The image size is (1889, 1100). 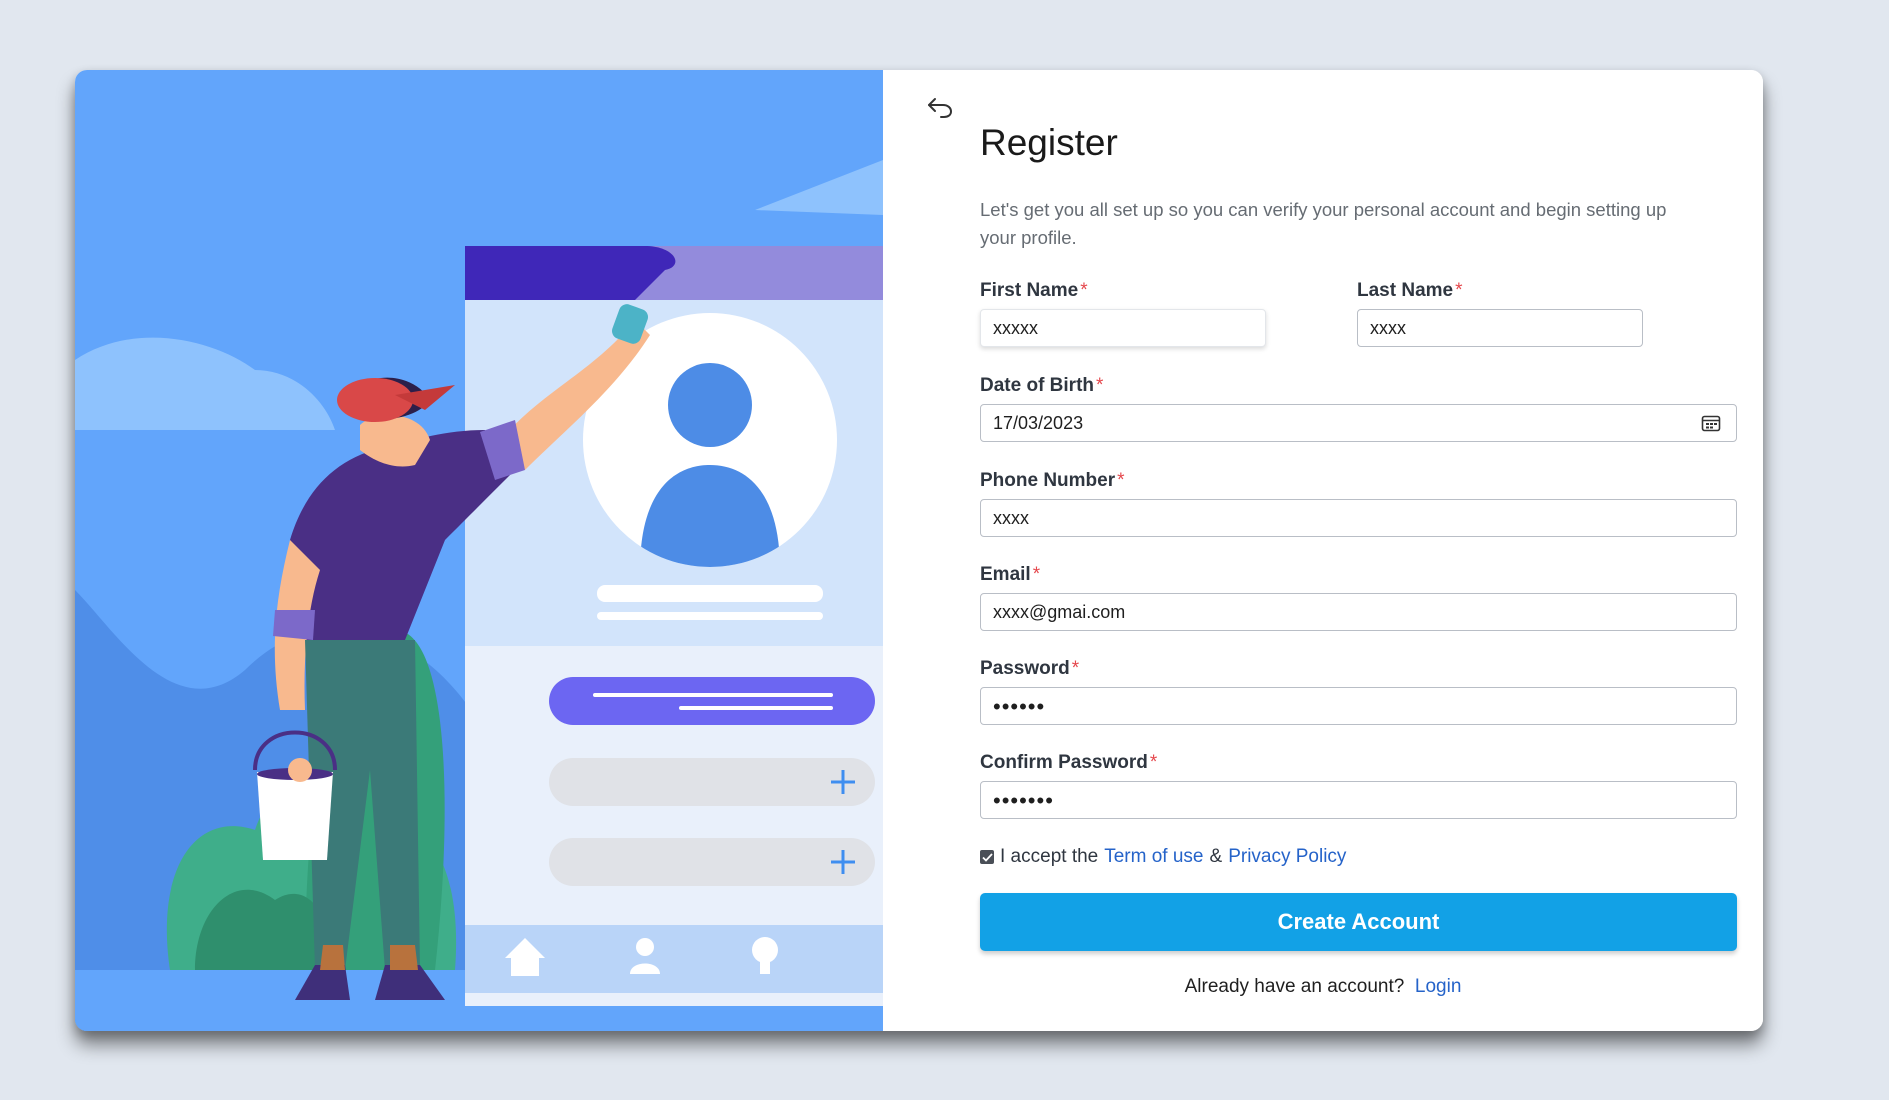 I want to click on terms-checkbox, so click(x=987, y=857).